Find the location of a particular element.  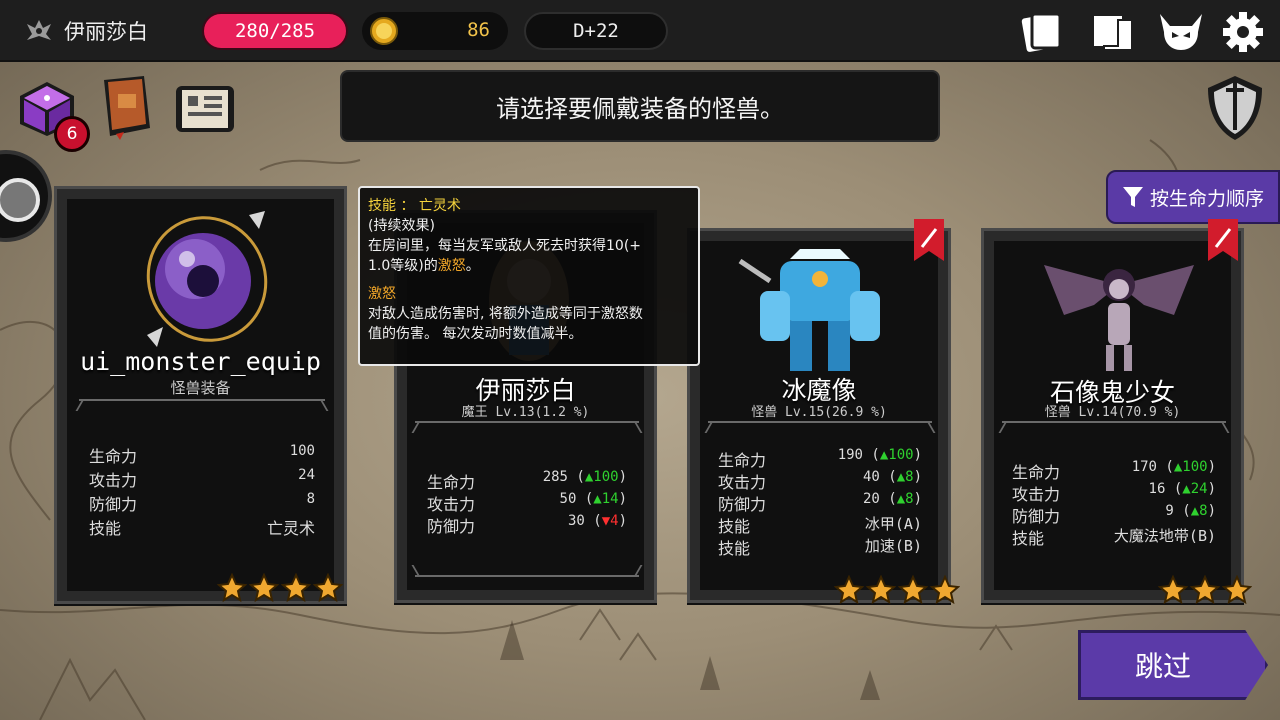

tooltip-line: 1.0等级)的激怒。 is located at coordinates (529, 266).